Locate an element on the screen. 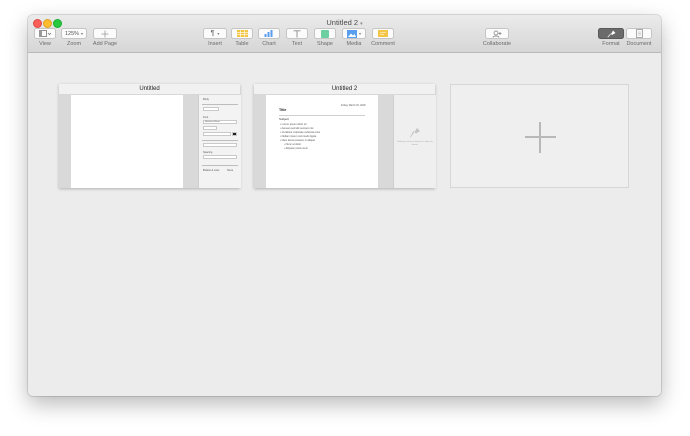 The height and width of the screenshot is (436, 690). list-item: • Lorem ipsum dolor sit is located at coordinates (293, 124).